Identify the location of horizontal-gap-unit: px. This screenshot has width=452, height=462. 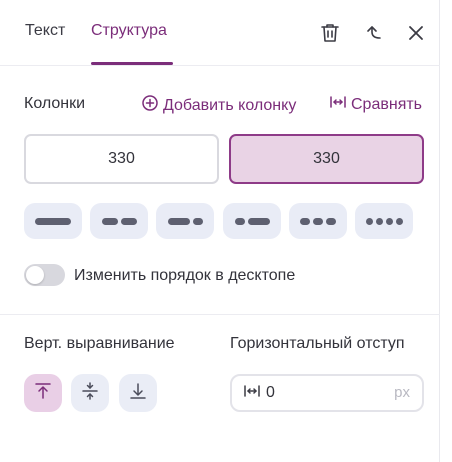
(402, 392).